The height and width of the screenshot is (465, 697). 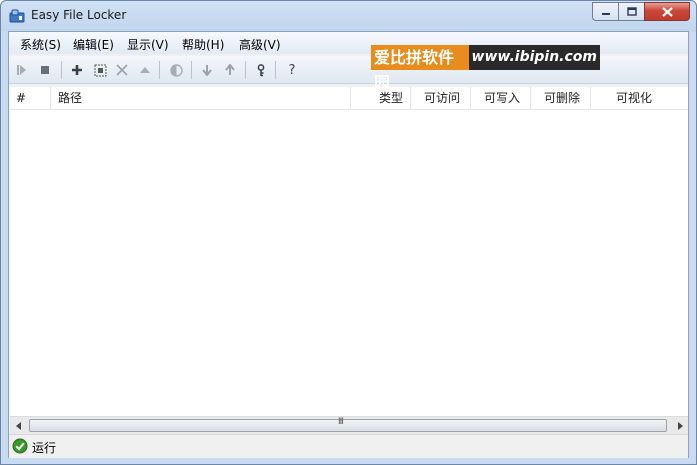 I want to click on title-bar: Easy File Locker, so click(x=348, y=16).